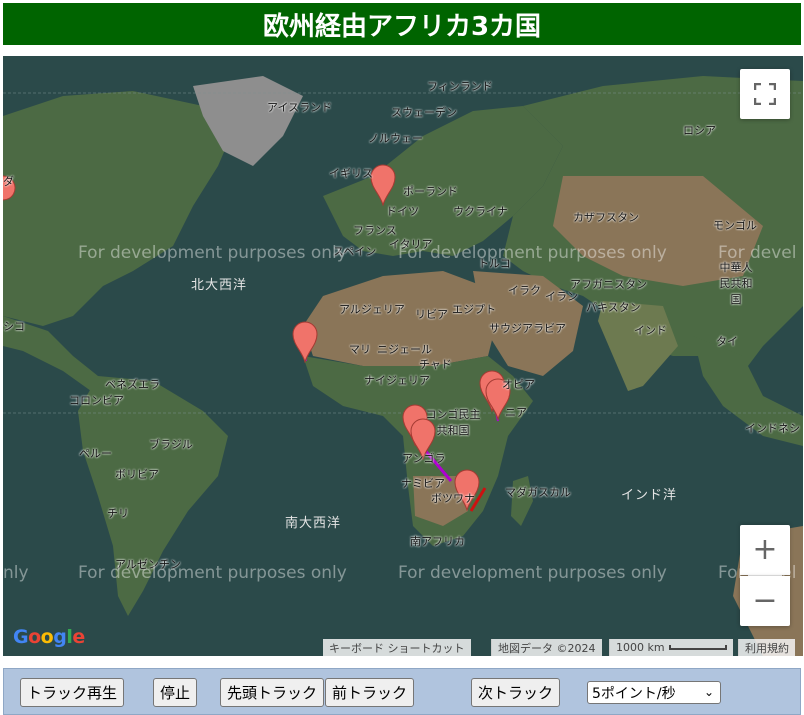 The width and height of the screenshot is (804, 715). Describe the element at coordinates (435, 364) in the screenshot. I see `label-chad: チャド` at that location.